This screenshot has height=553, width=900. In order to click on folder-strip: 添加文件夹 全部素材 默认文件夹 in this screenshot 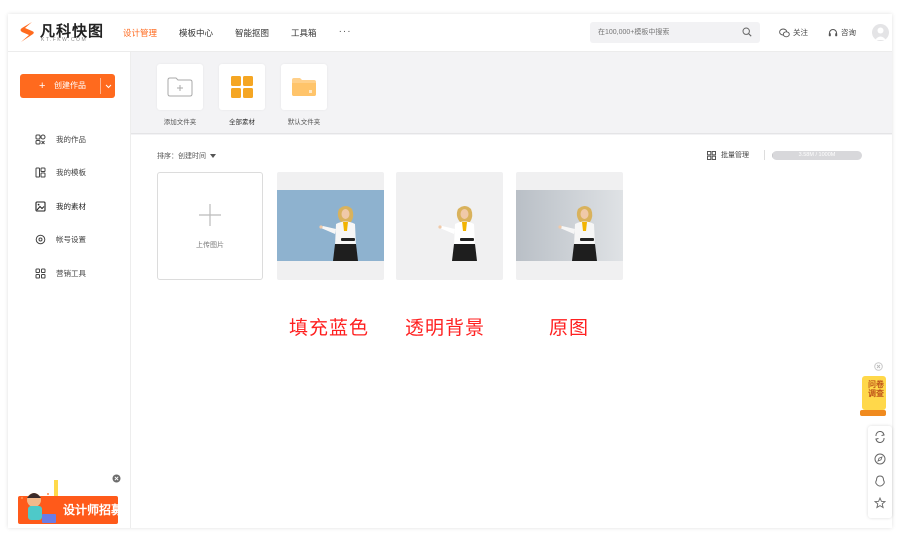, I will do `click(511, 93)`.